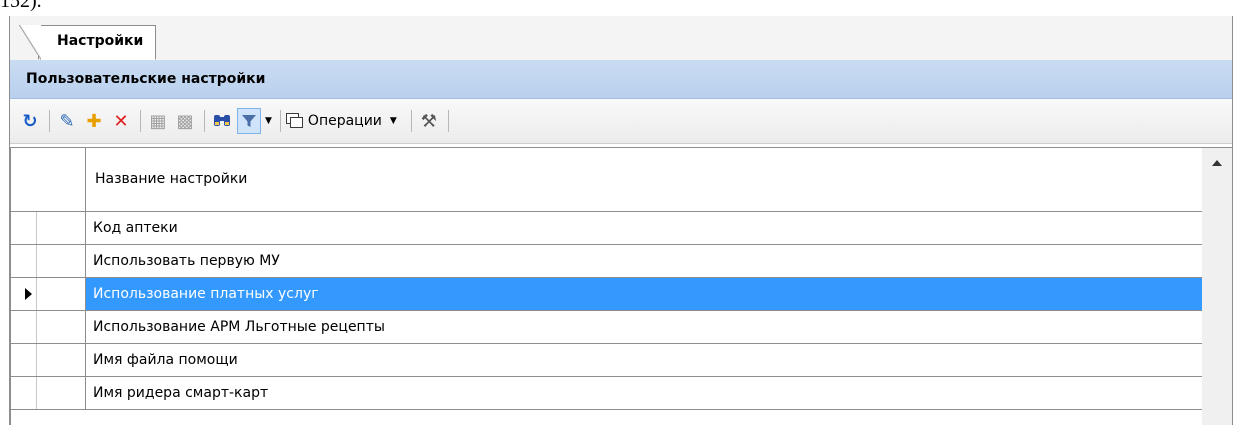  I want to click on table-row: Имя файла помощи, so click(606, 360).